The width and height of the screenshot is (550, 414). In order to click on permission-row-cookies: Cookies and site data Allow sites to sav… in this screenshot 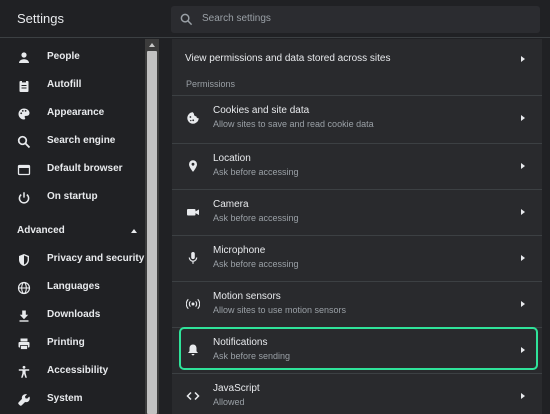, I will do `click(357, 117)`.